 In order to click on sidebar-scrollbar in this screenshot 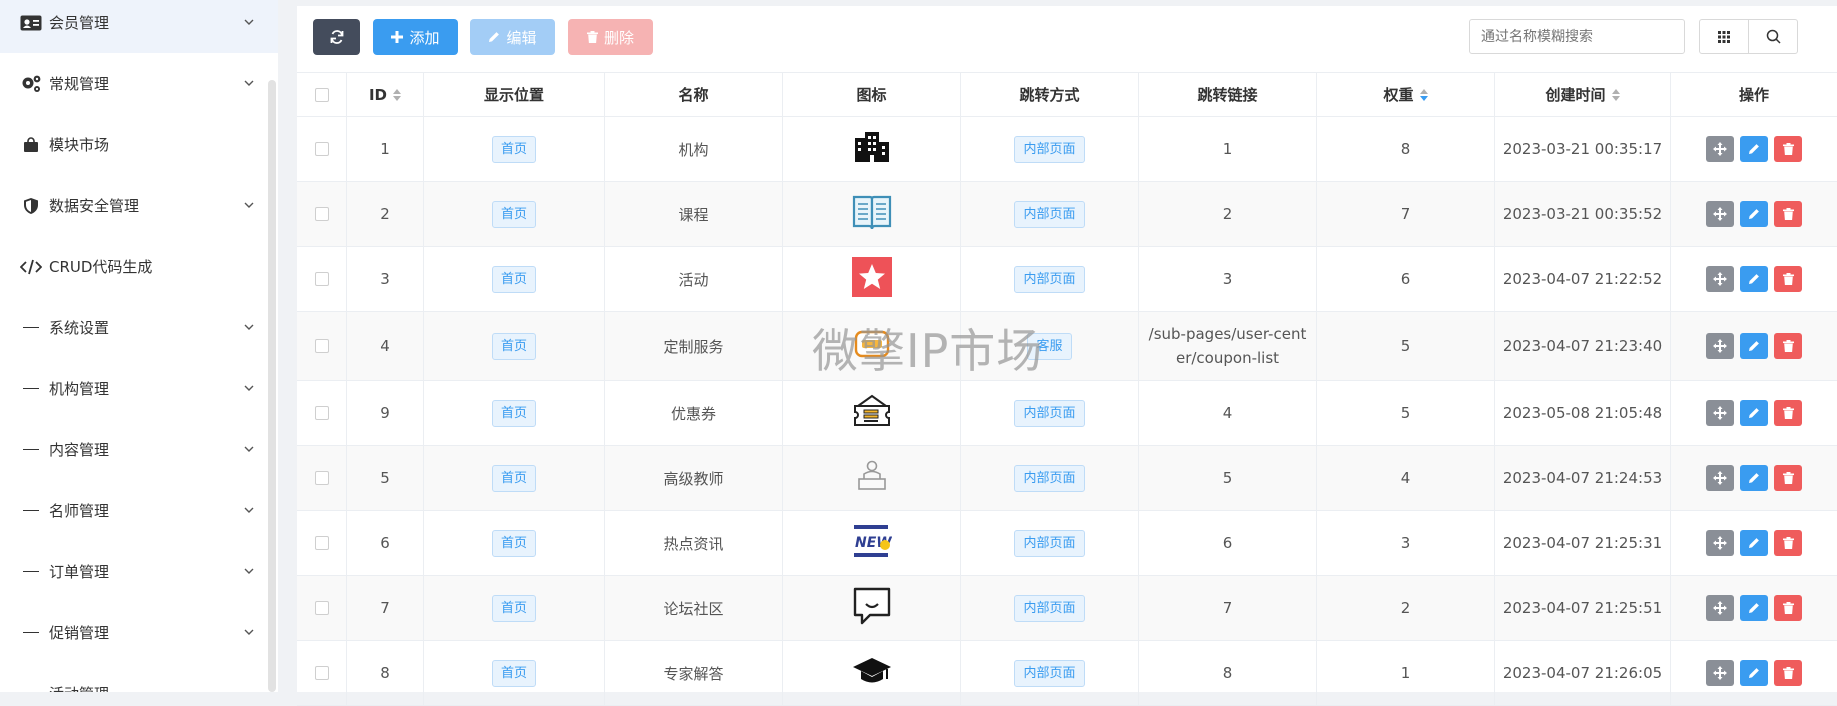, I will do `click(272, 386)`.